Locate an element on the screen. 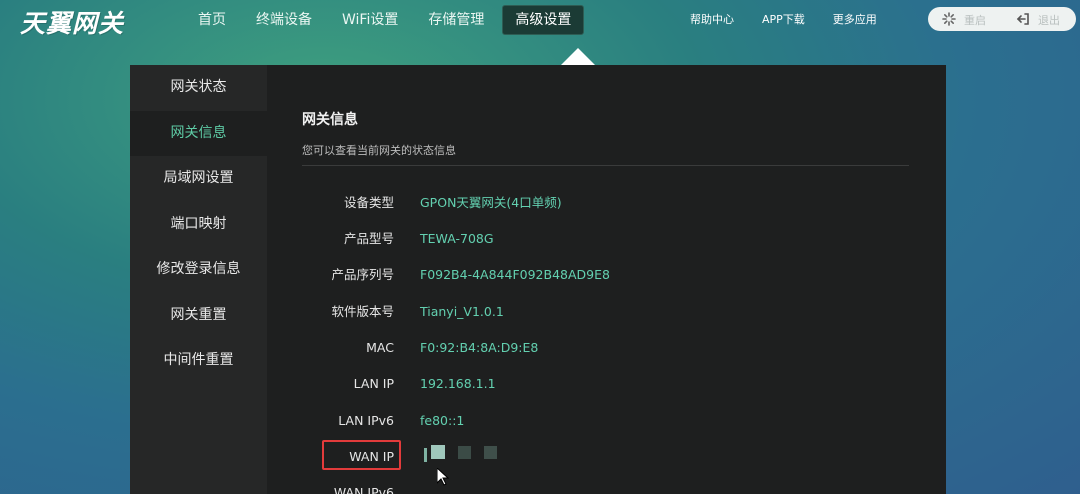 This screenshot has width=1080, height=494. header-links: 帮助中心 APP下载 更多应用 is located at coordinates (797, 19).